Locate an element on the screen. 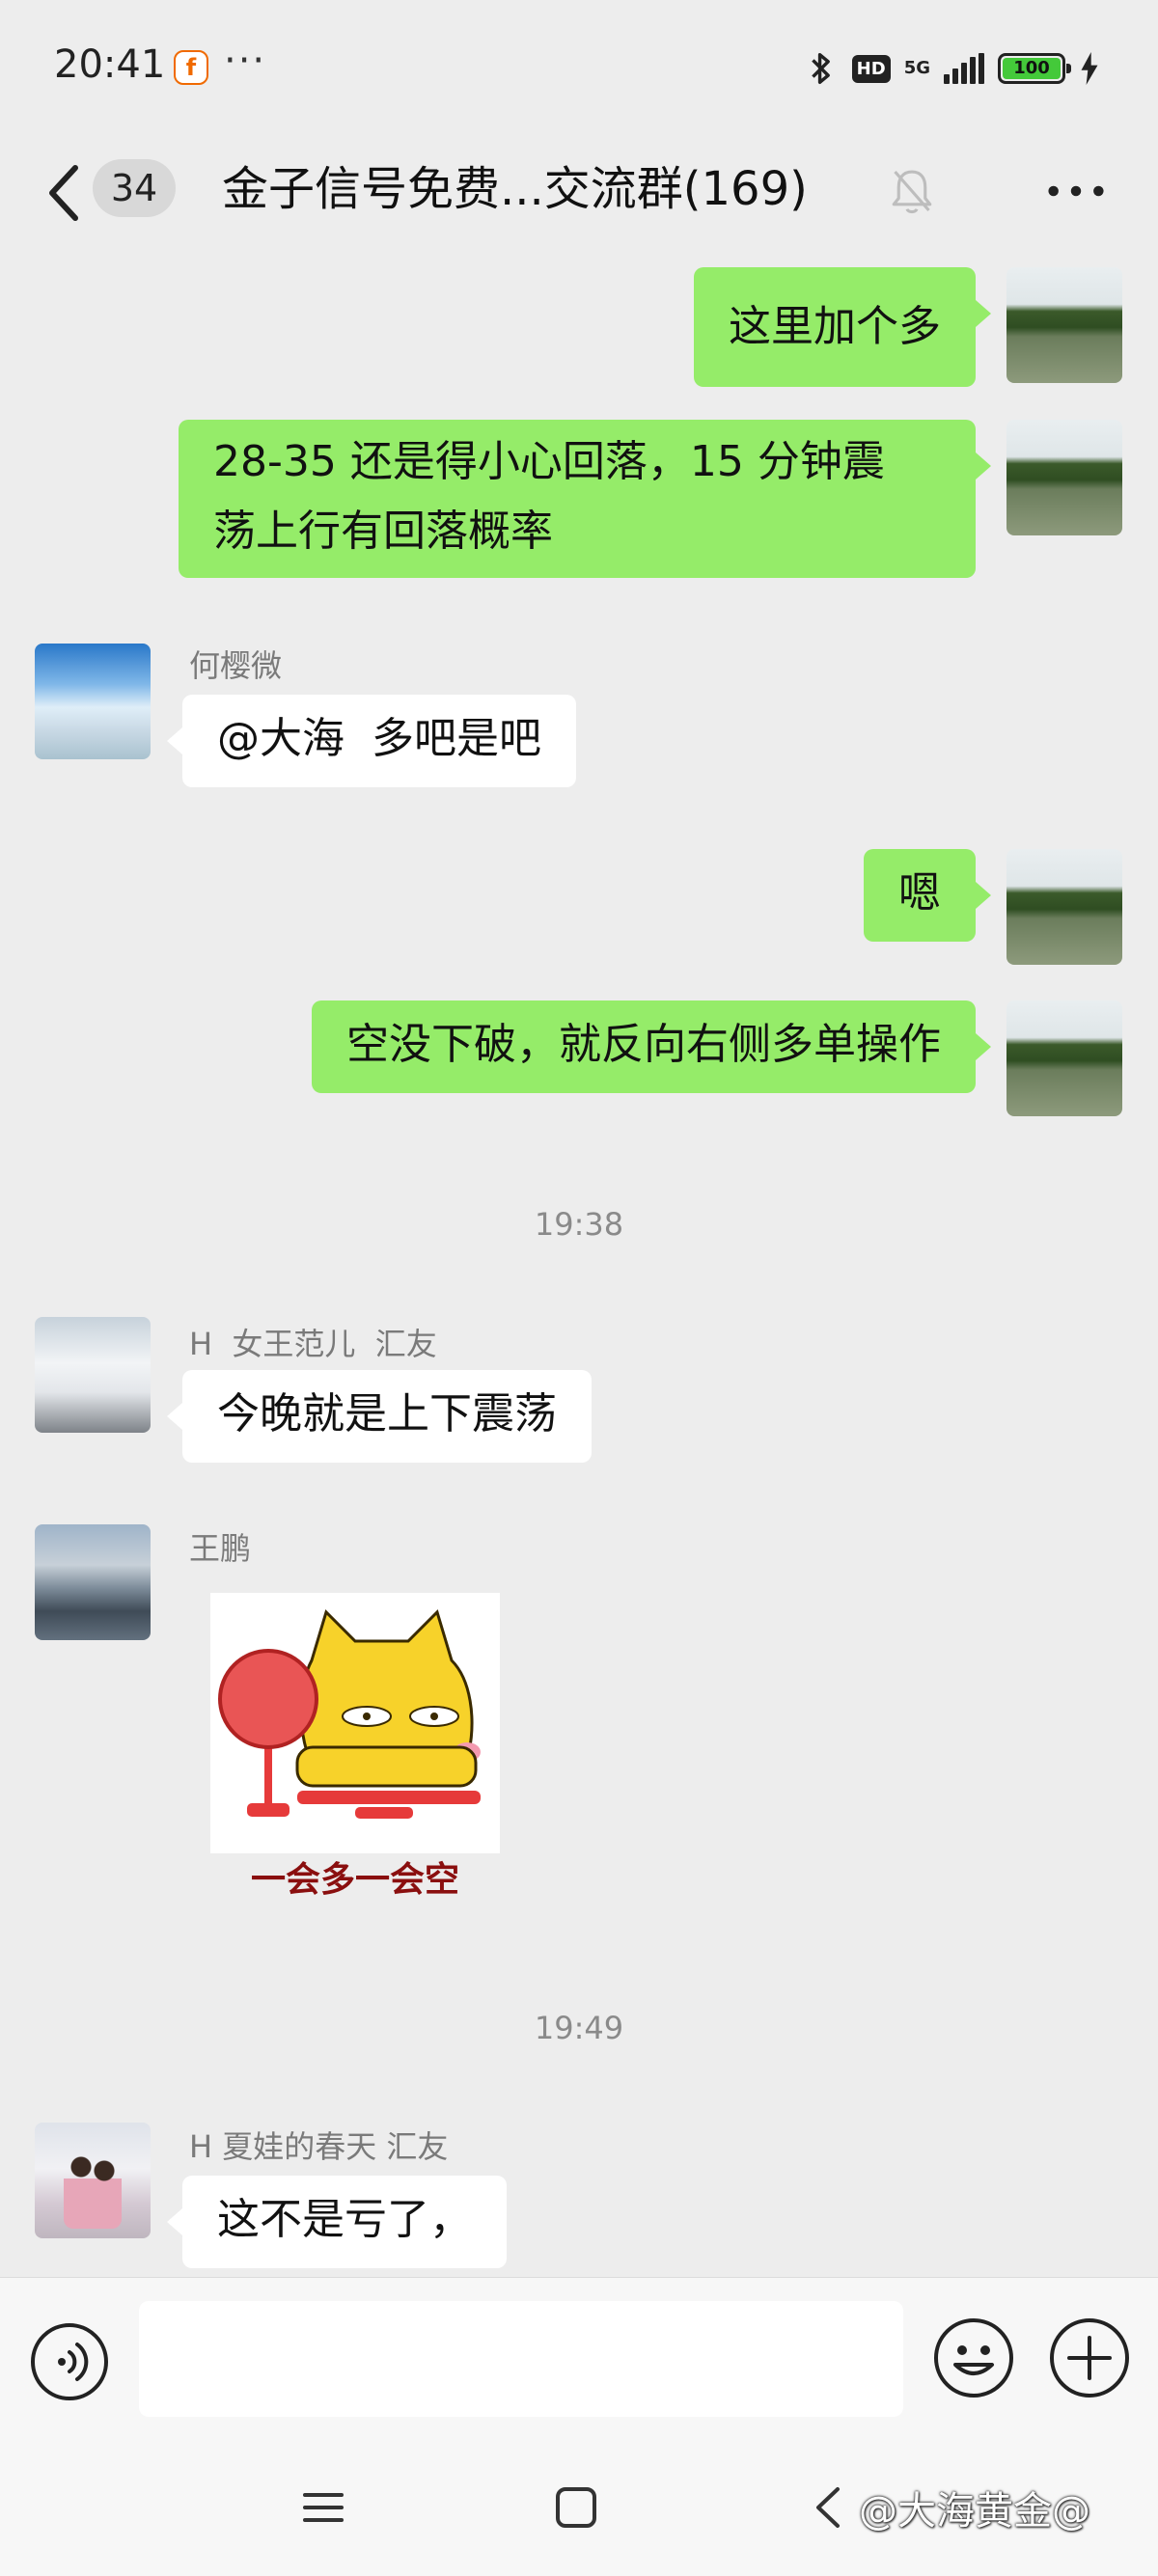 The image size is (1158, 2576). signal-icon is located at coordinates (964, 68).